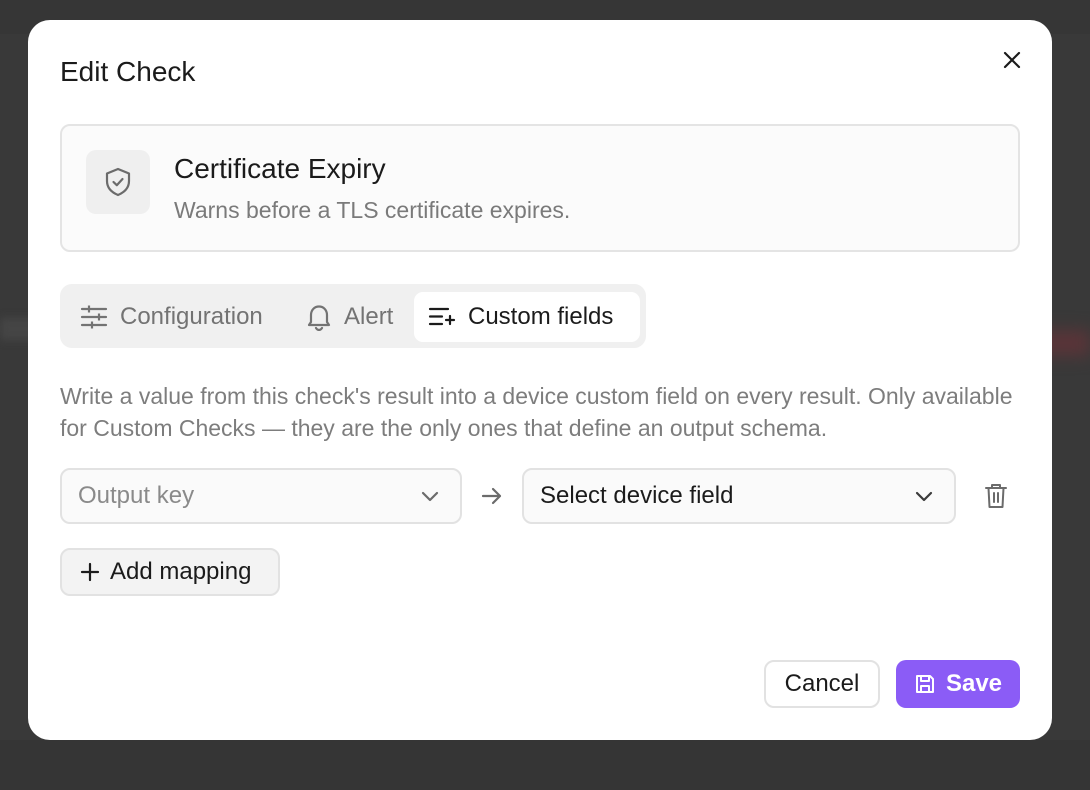  I want to click on tab-alert: Alert, so click(352, 317).